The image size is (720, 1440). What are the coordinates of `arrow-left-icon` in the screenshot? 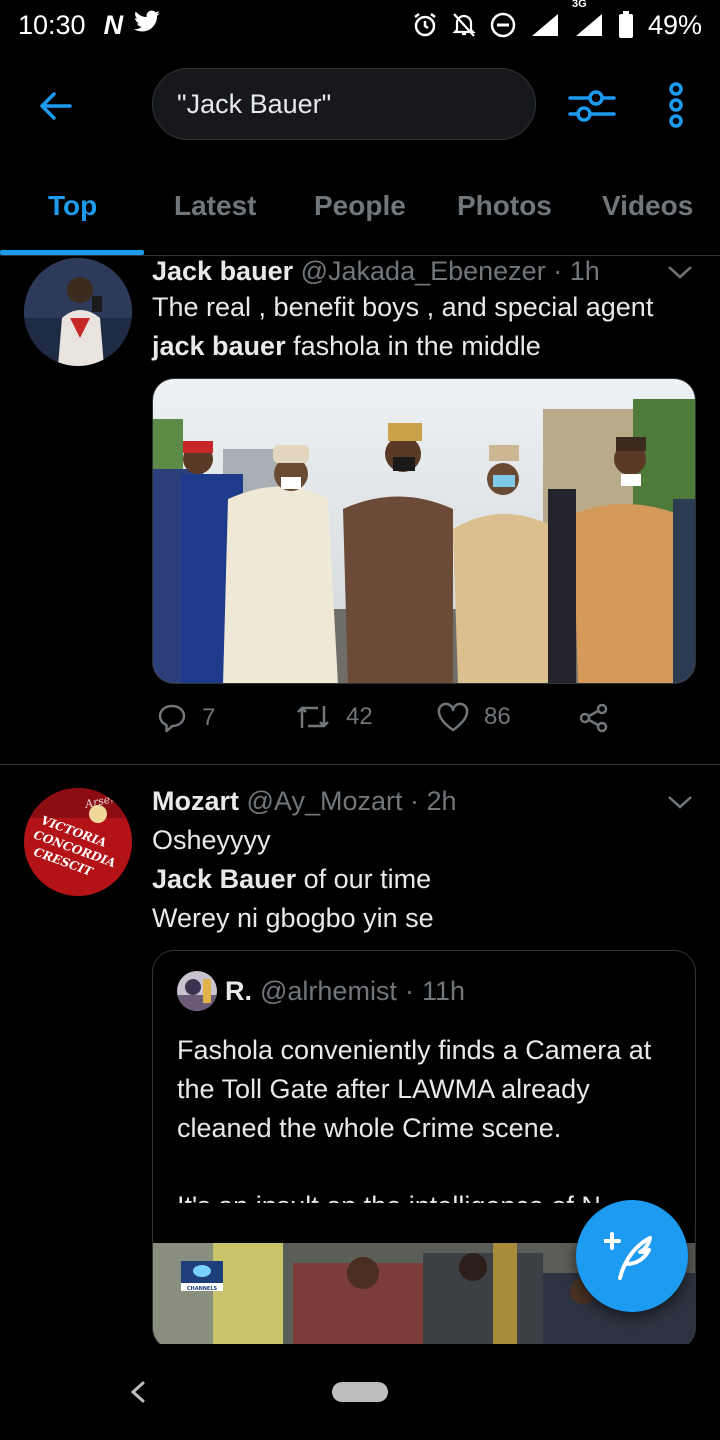 It's located at (56, 106).